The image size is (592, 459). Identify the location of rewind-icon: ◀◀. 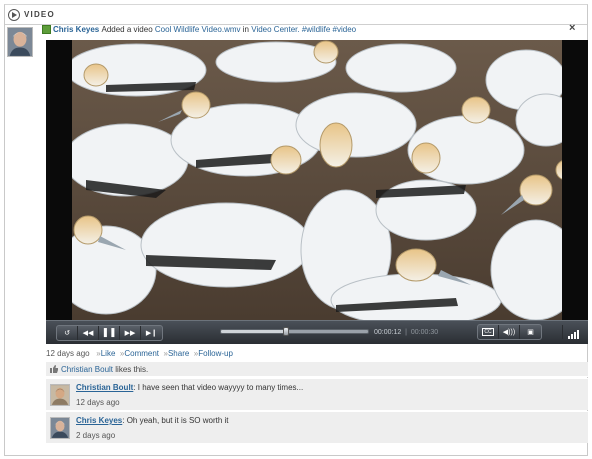
(88, 333).